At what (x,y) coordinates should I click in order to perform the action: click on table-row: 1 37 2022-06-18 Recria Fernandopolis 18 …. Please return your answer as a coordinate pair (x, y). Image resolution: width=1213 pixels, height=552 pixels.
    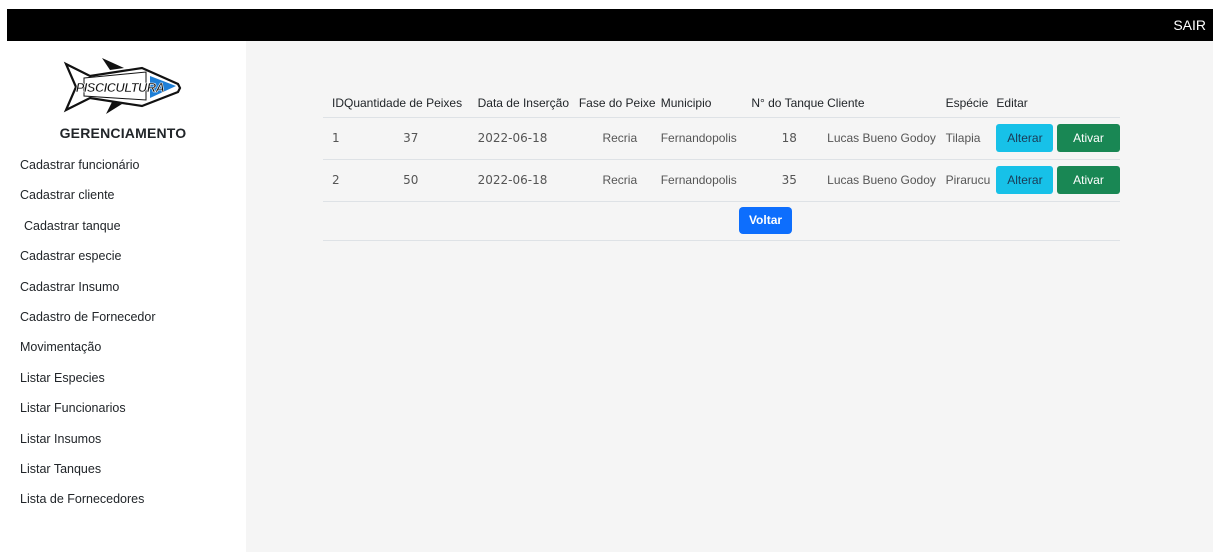
    Looking at the image, I should click on (721, 138).